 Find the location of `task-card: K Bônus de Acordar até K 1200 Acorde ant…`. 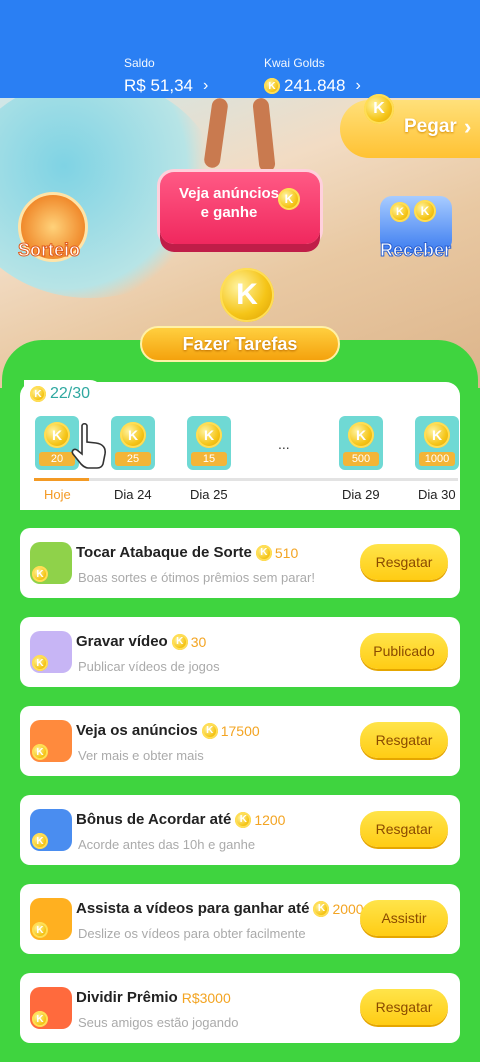

task-card: K Bônus de Acordar até K 1200 Acorde ant… is located at coordinates (240, 830).